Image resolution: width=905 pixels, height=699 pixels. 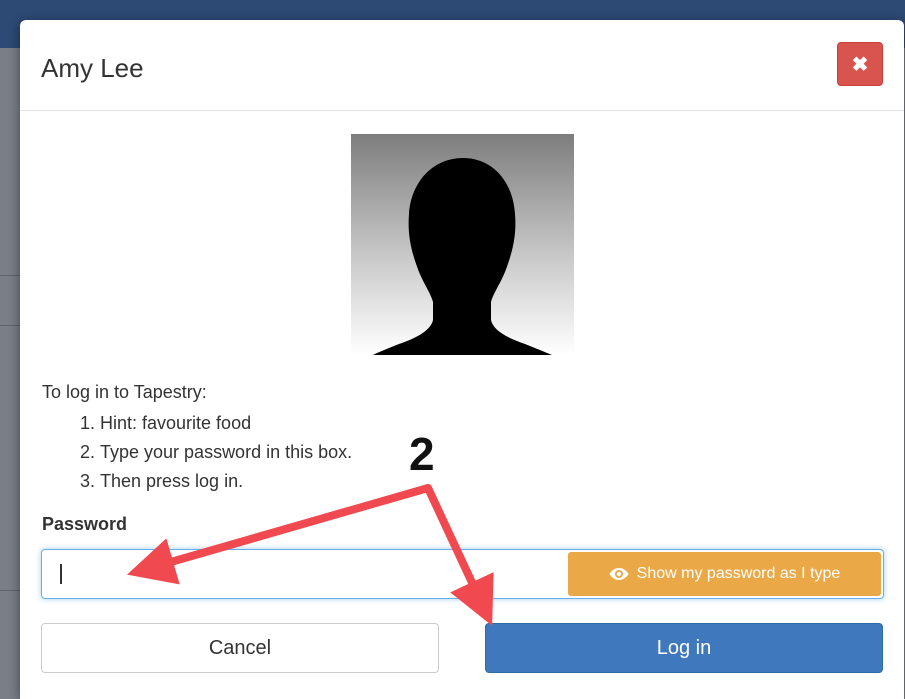 I want to click on password-input, so click(x=304, y=574).